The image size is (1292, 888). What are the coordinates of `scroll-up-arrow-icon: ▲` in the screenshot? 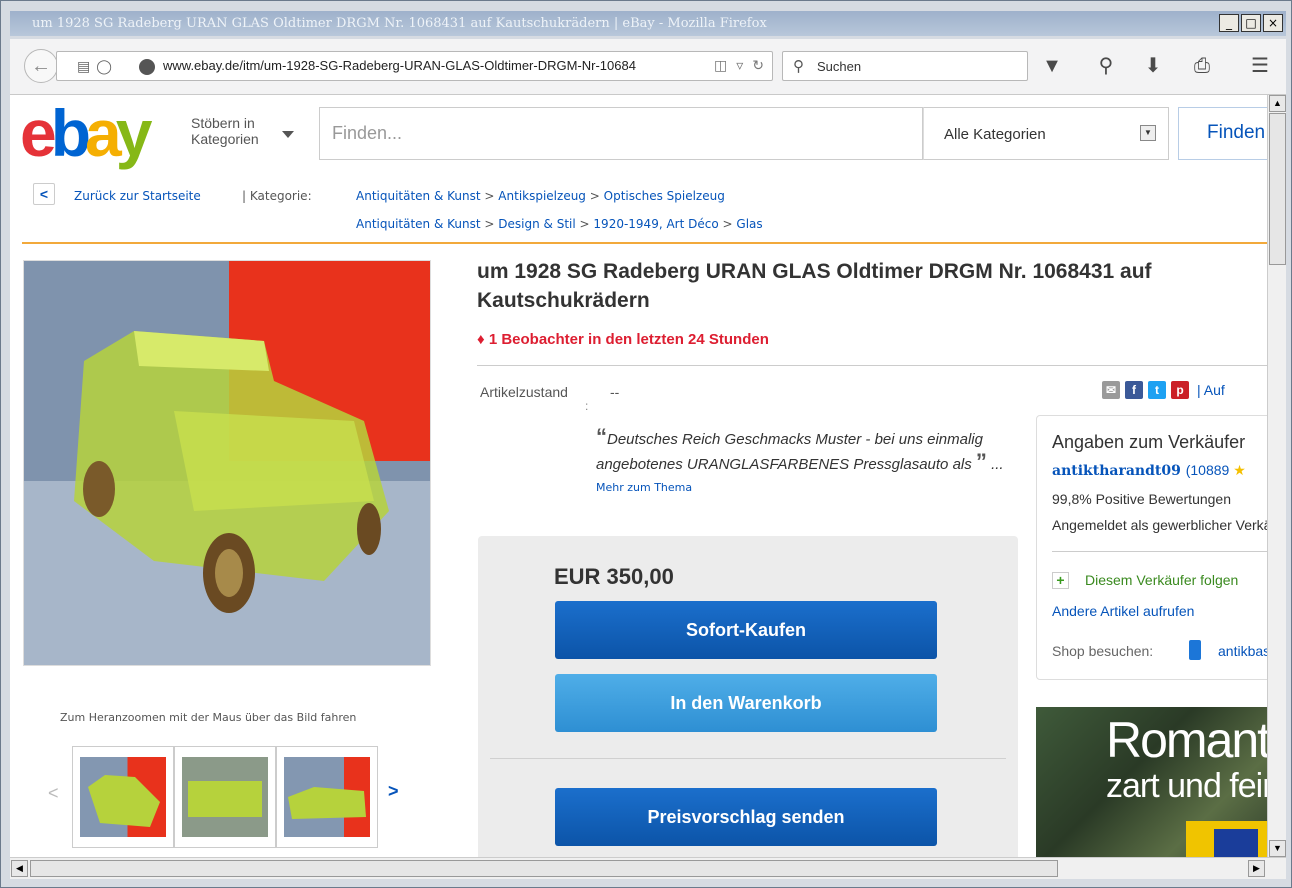 It's located at (1277, 103).